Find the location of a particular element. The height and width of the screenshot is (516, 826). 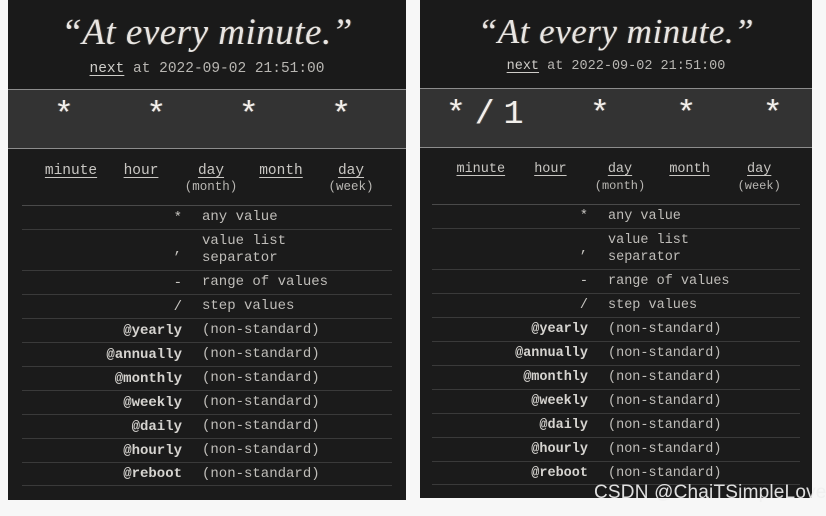

field-label: minute is located at coordinates (71, 171).